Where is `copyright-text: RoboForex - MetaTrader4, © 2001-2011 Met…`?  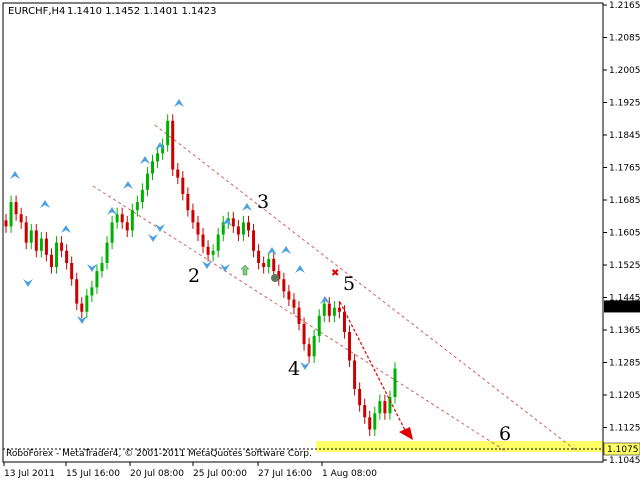 copyright-text: RoboForex - MetaTrader4, © 2001-2011 Met… is located at coordinates (159, 454).